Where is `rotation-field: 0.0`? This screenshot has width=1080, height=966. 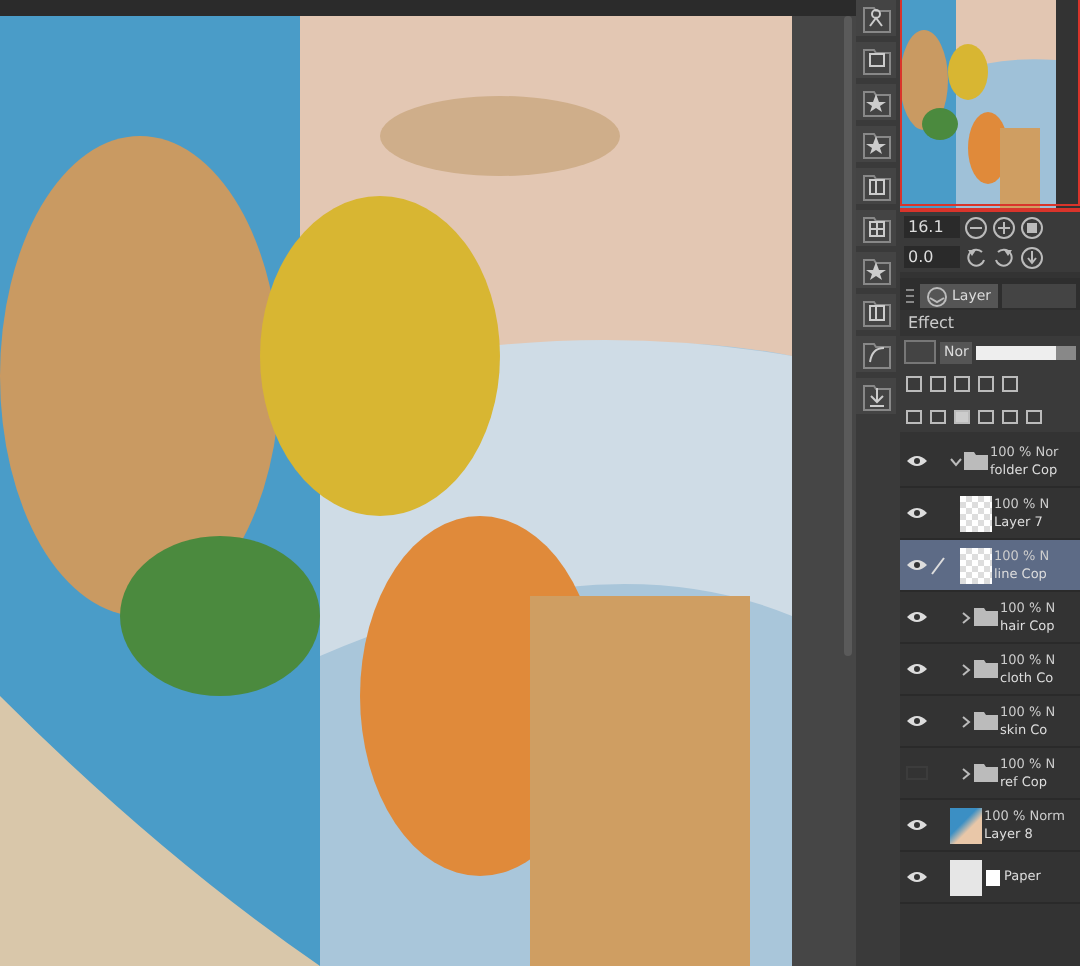
rotation-field: 0.0 is located at coordinates (932, 257).